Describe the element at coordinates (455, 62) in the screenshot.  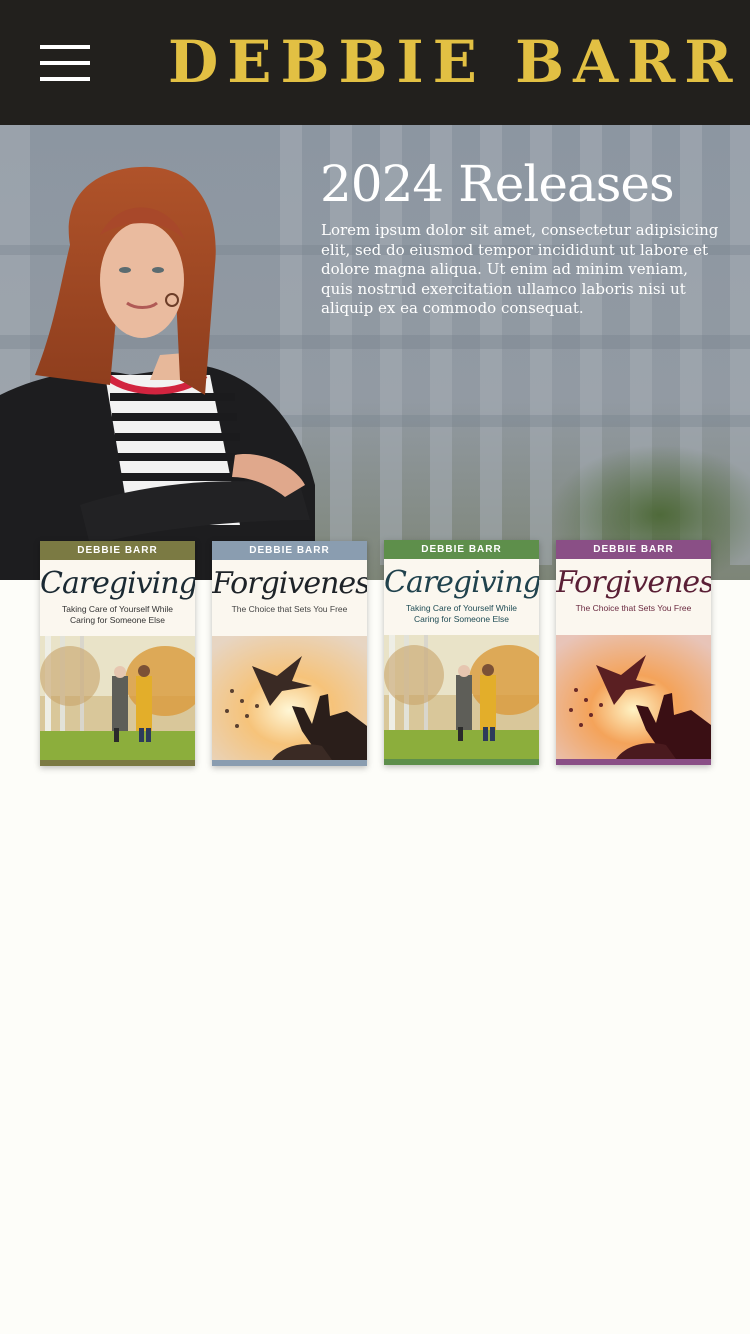
I see `site-logo-text: DEBBIE BARR` at that location.